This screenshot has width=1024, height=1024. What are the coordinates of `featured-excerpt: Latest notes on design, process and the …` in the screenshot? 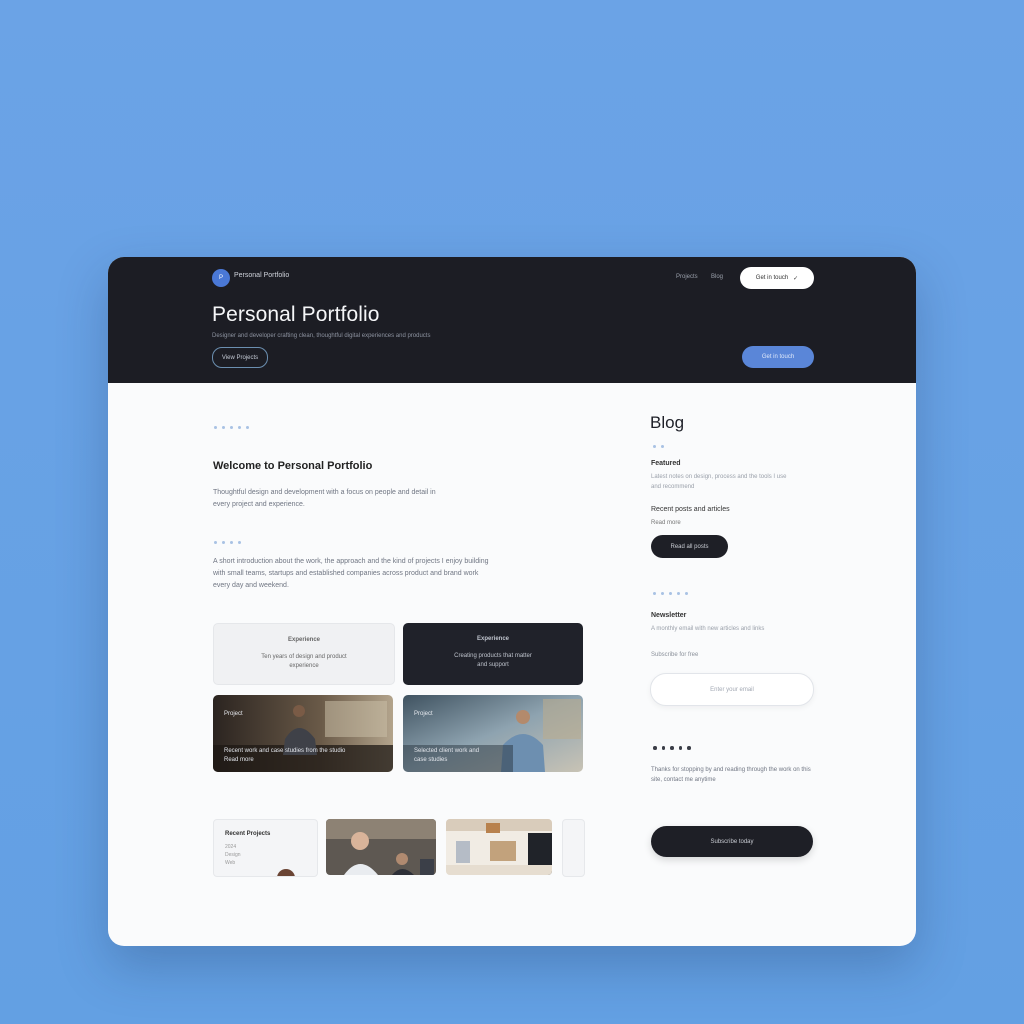 It's located at (718, 482).